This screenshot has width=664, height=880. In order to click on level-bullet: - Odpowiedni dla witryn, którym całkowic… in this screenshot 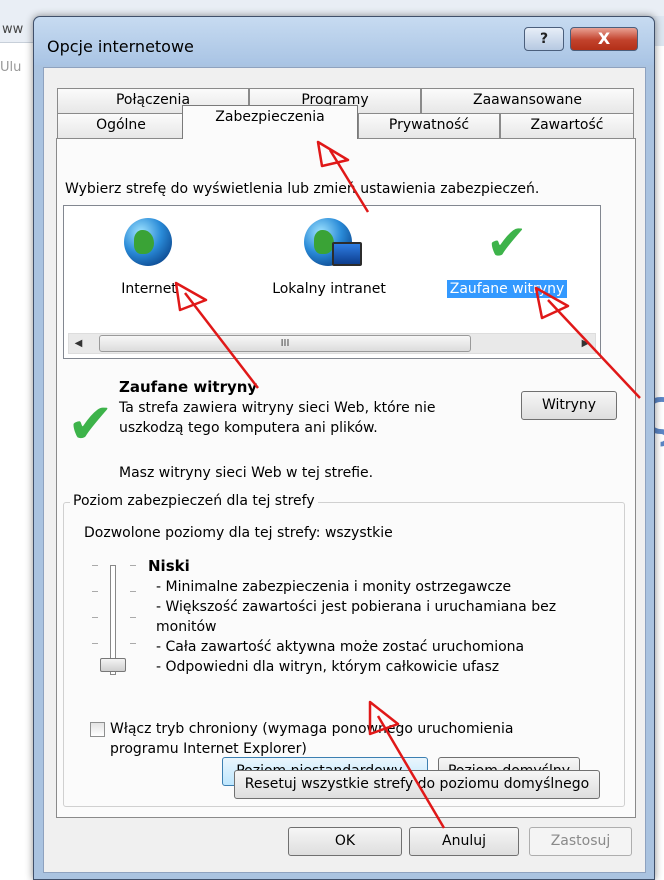, I will do `click(328, 667)`.